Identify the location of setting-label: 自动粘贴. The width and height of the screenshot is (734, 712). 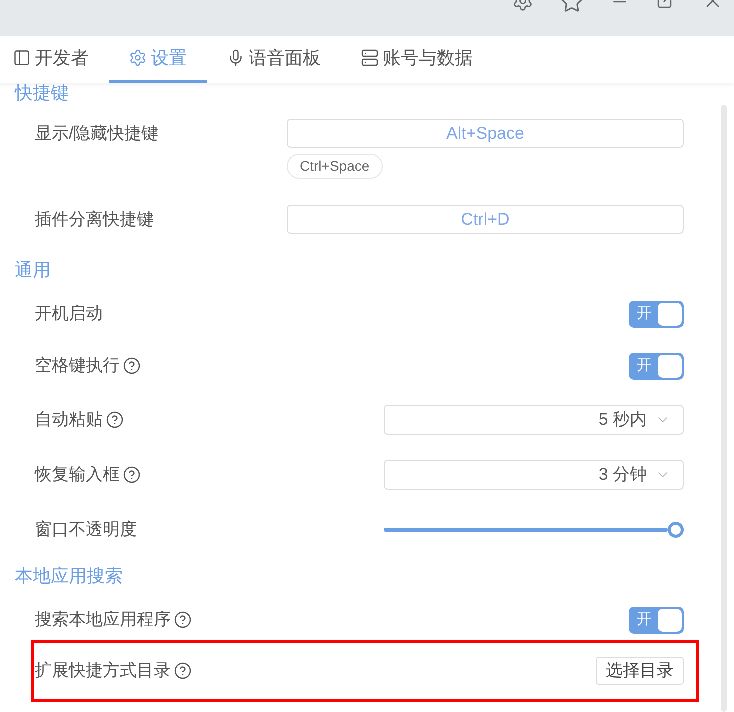
(69, 419).